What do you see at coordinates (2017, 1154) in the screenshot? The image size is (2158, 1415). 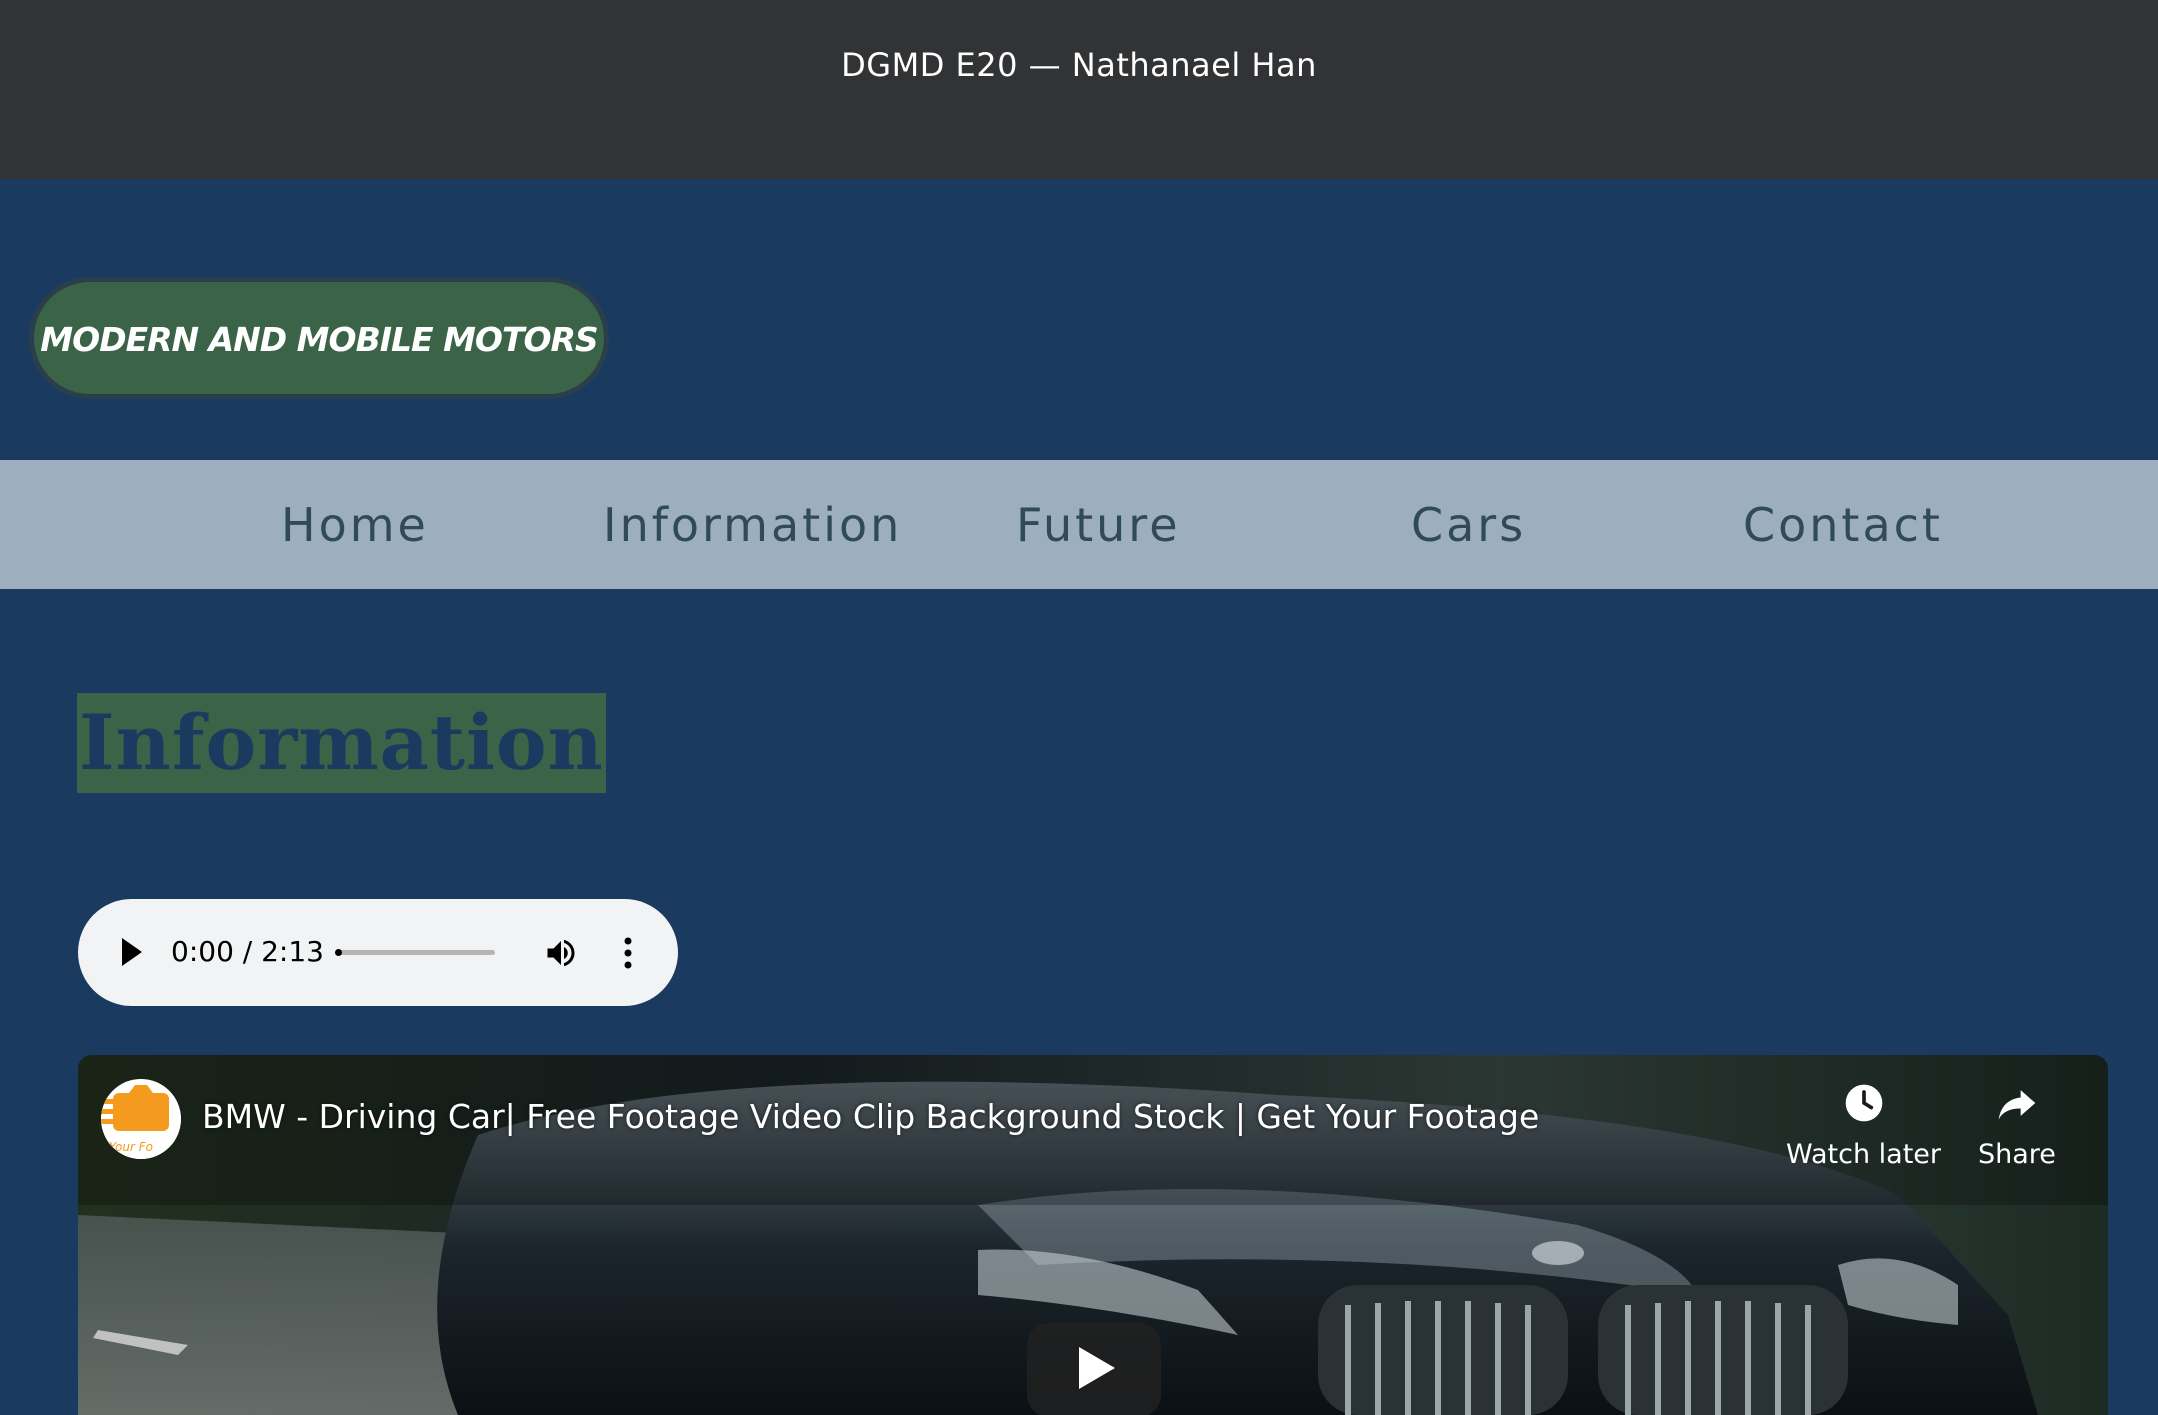 I see `share-label: Share` at bounding box center [2017, 1154].